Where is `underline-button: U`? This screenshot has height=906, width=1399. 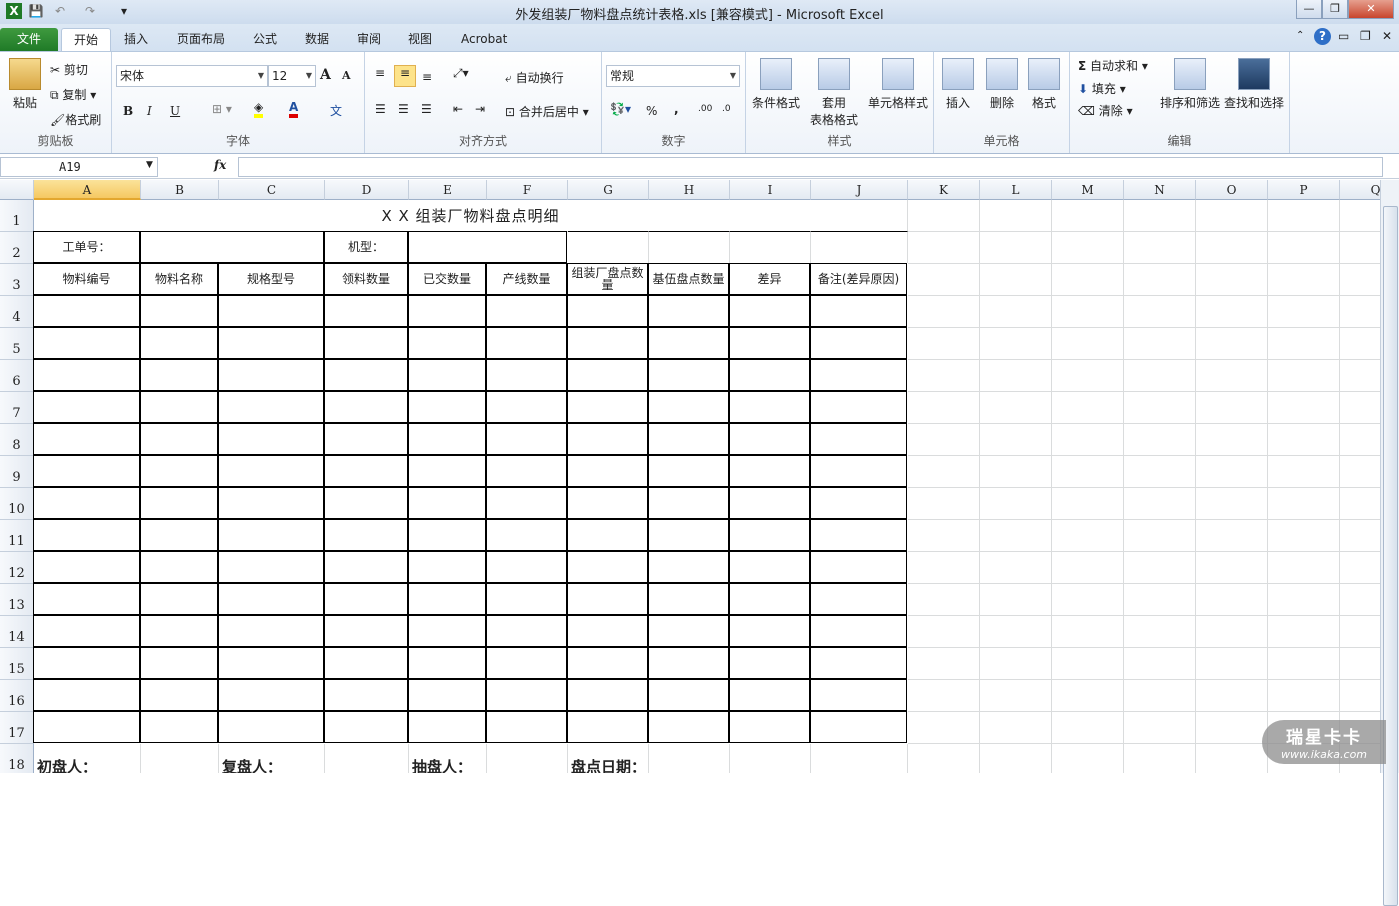 underline-button: U is located at coordinates (175, 111).